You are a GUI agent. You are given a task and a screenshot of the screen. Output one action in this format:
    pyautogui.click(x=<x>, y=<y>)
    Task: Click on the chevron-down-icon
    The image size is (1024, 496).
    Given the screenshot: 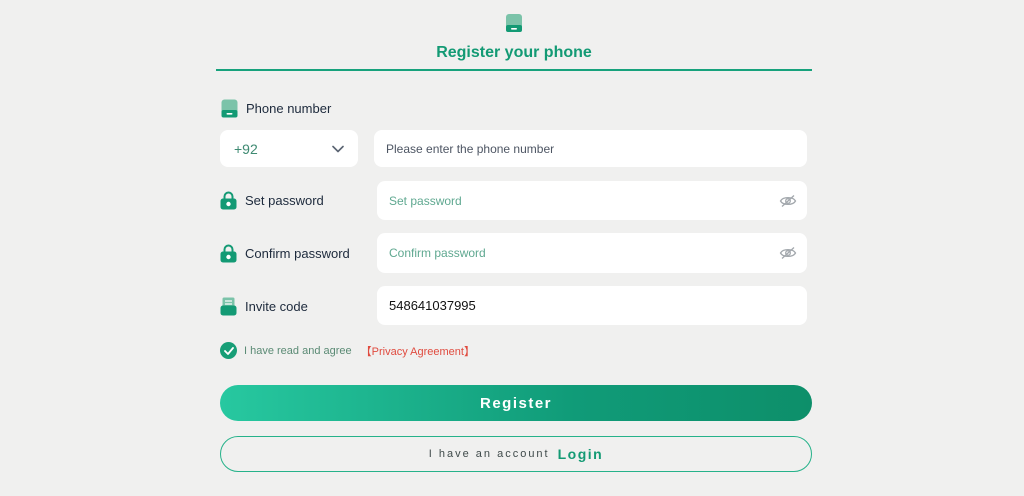 What is the action you would take?
    pyautogui.click(x=338, y=148)
    